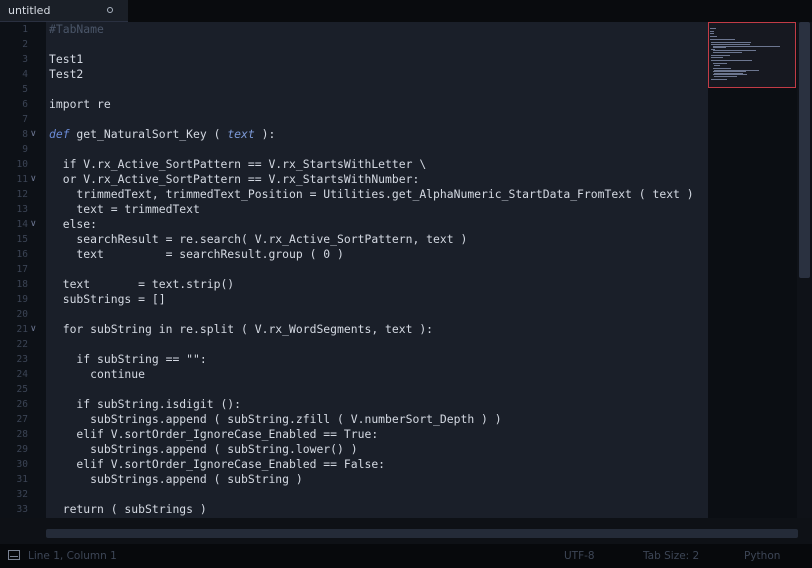  What do you see at coordinates (671, 556) in the screenshot?
I see `tab-size-indicator: Tab Size: 2` at bounding box center [671, 556].